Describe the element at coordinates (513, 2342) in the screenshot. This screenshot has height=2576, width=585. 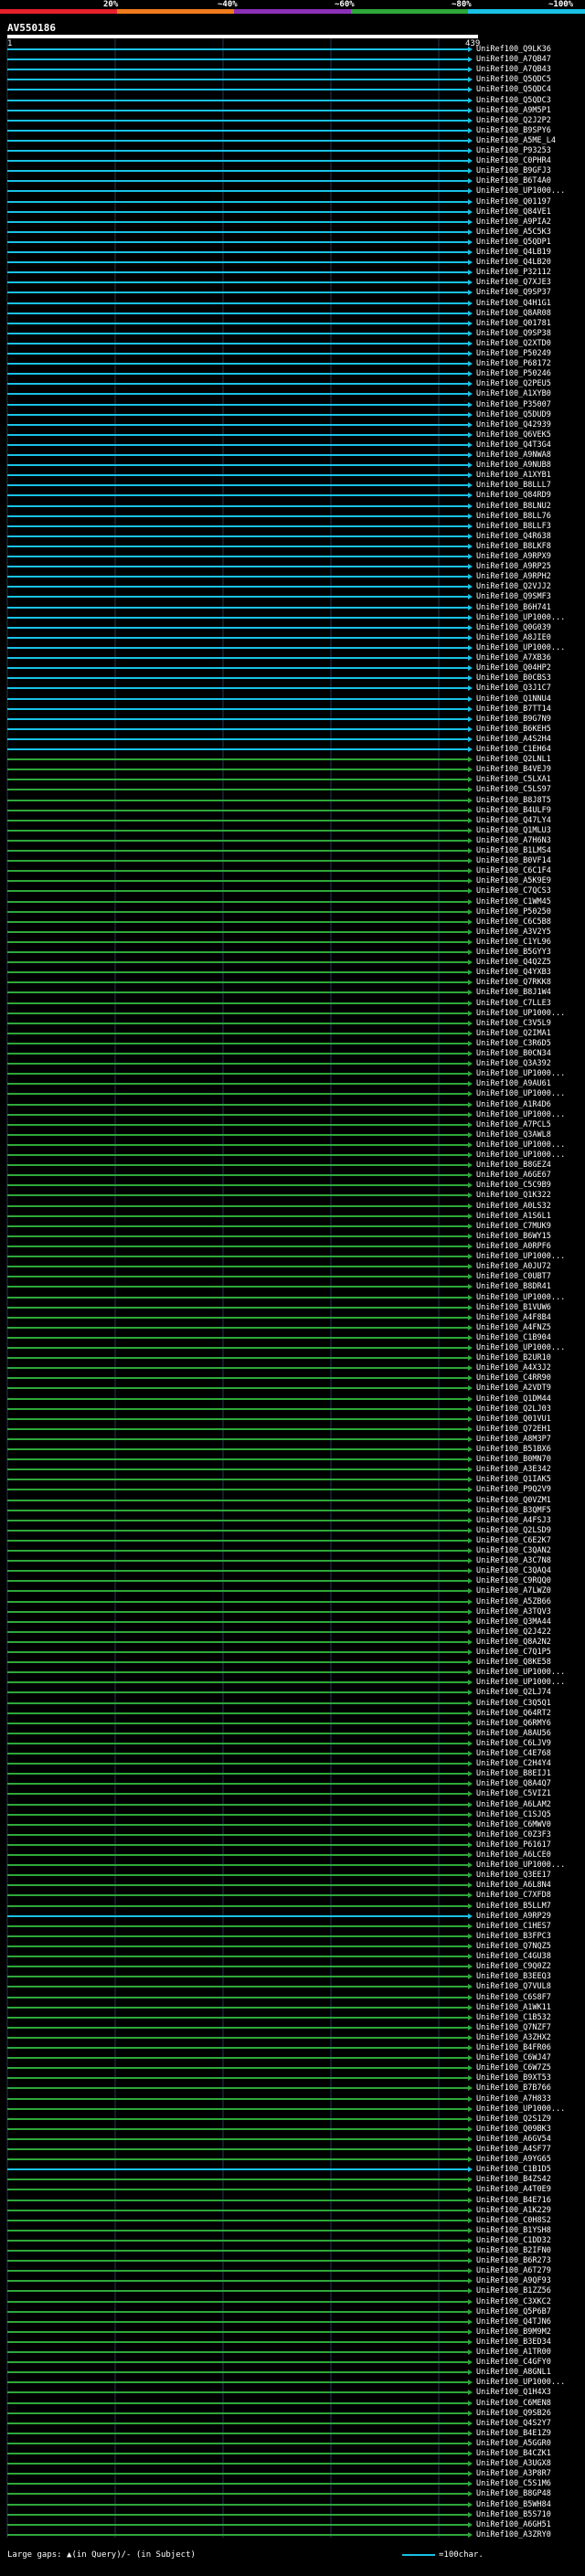
I see `hit-label: UniRef100_B3ED34` at that location.